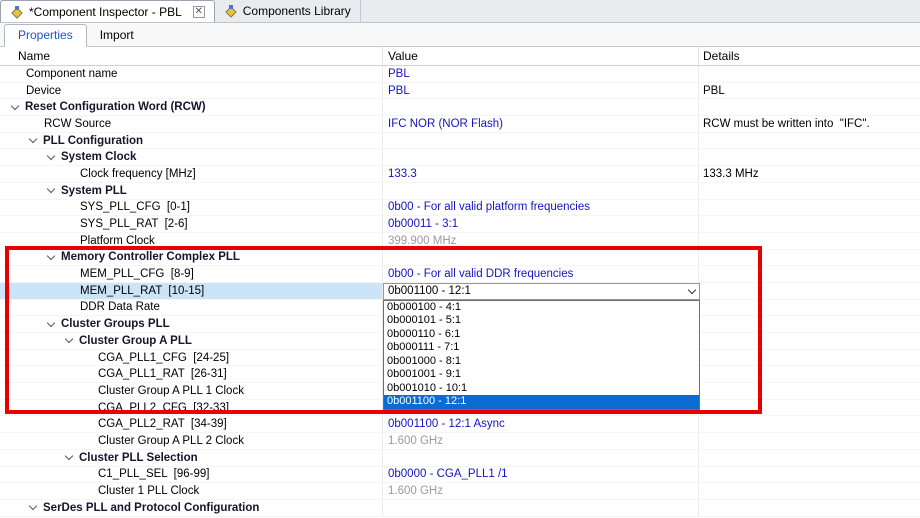  I want to click on table-row: Cluster 1 PLL Clock 1.600 GHz, so click(460, 491).